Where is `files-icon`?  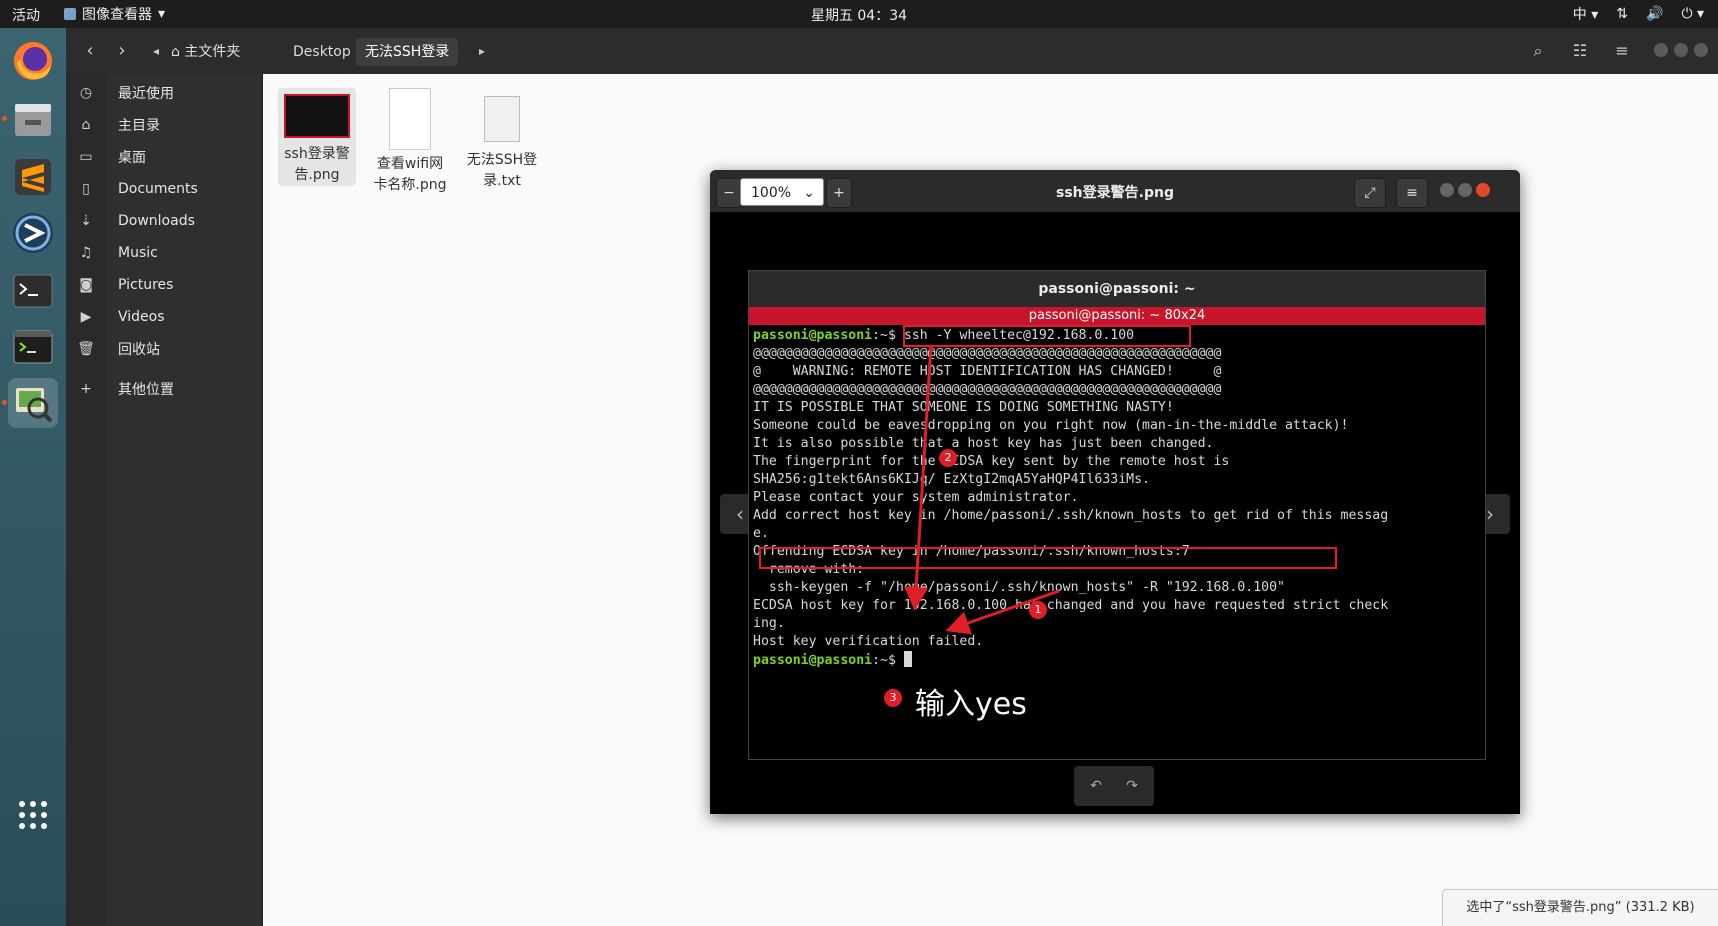 files-icon is located at coordinates (30, 119).